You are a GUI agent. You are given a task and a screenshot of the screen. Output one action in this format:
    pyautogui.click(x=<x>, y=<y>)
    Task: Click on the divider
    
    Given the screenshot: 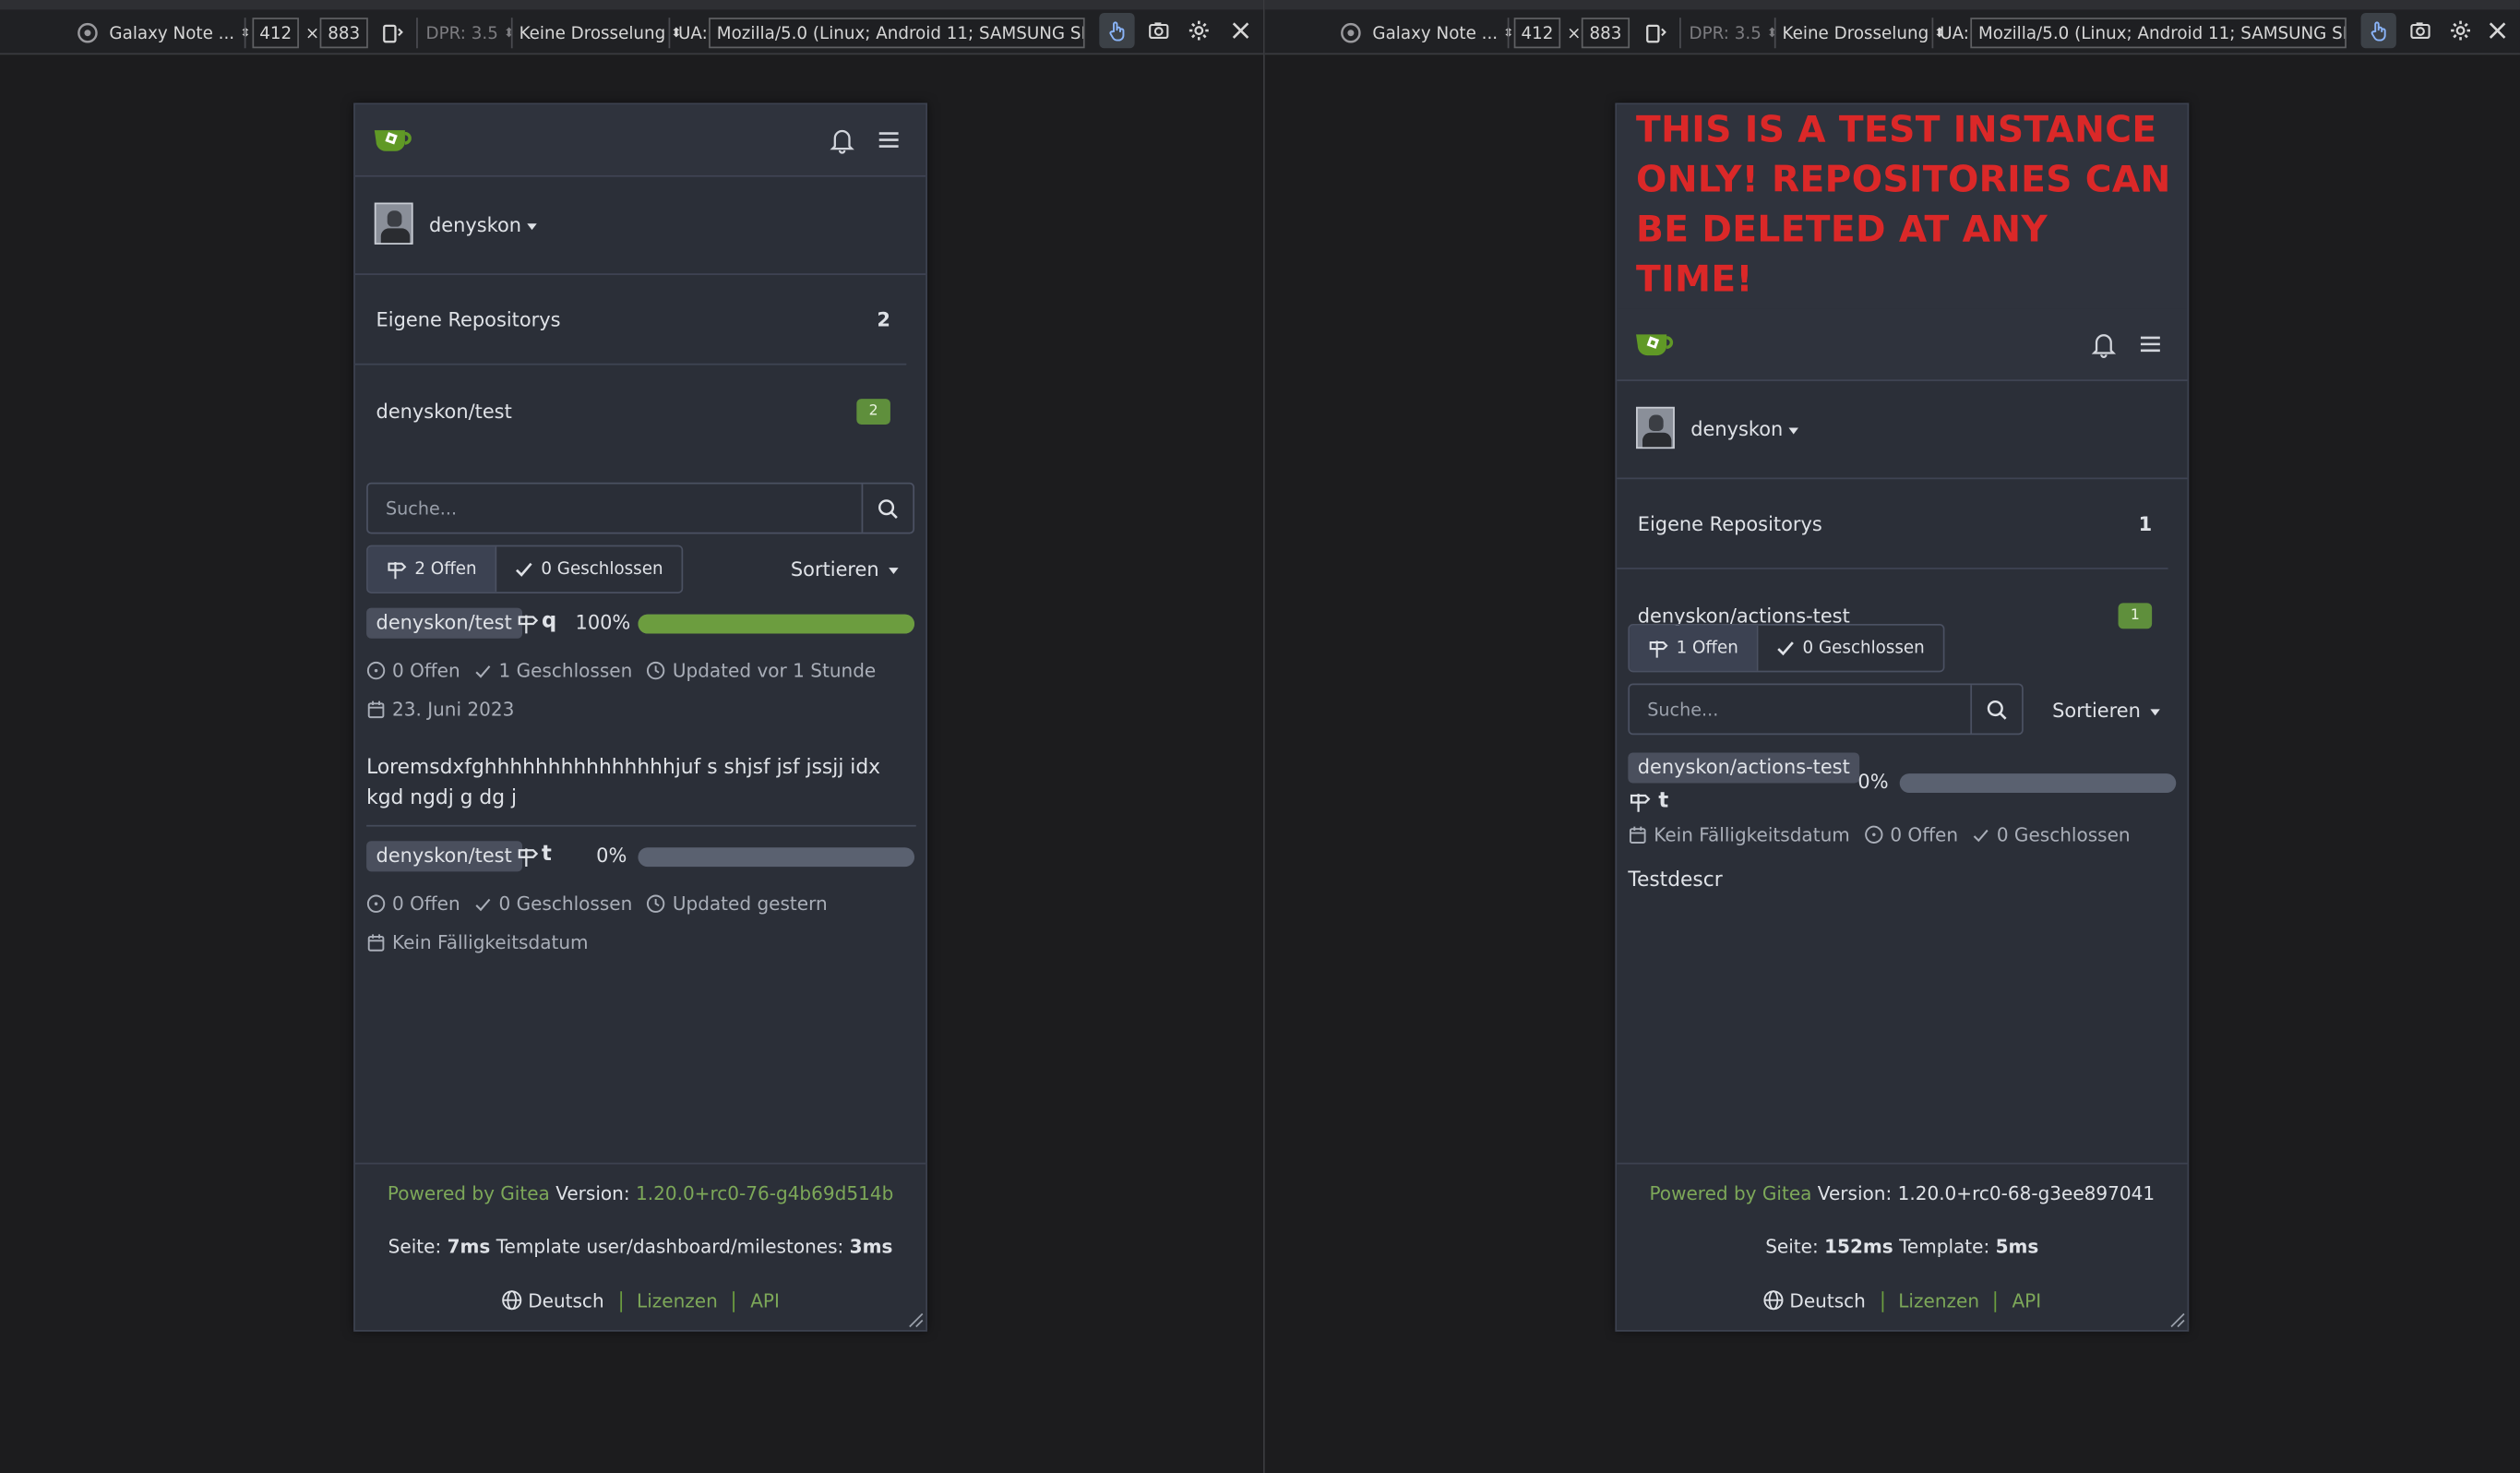 What is the action you would take?
    pyautogui.click(x=641, y=826)
    